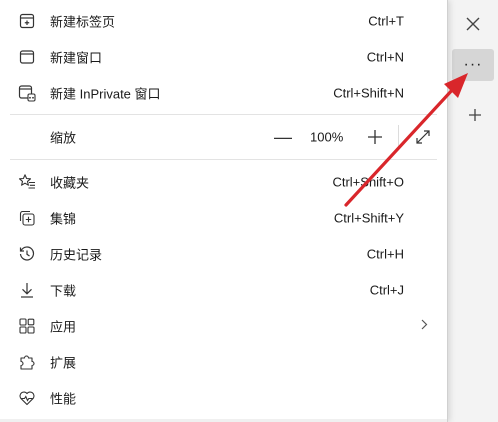 This screenshot has height=422, width=498. I want to click on more-horizontal-icon: ···, so click(473, 64).